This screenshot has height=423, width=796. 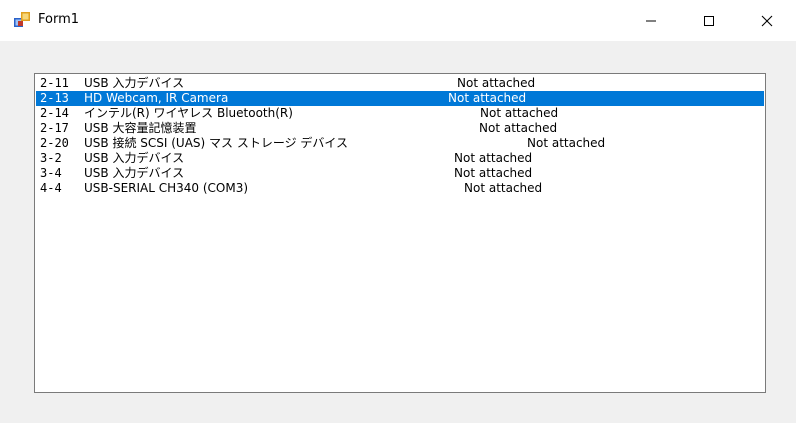 I want to click on device-id: 2-20, so click(x=54, y=143).